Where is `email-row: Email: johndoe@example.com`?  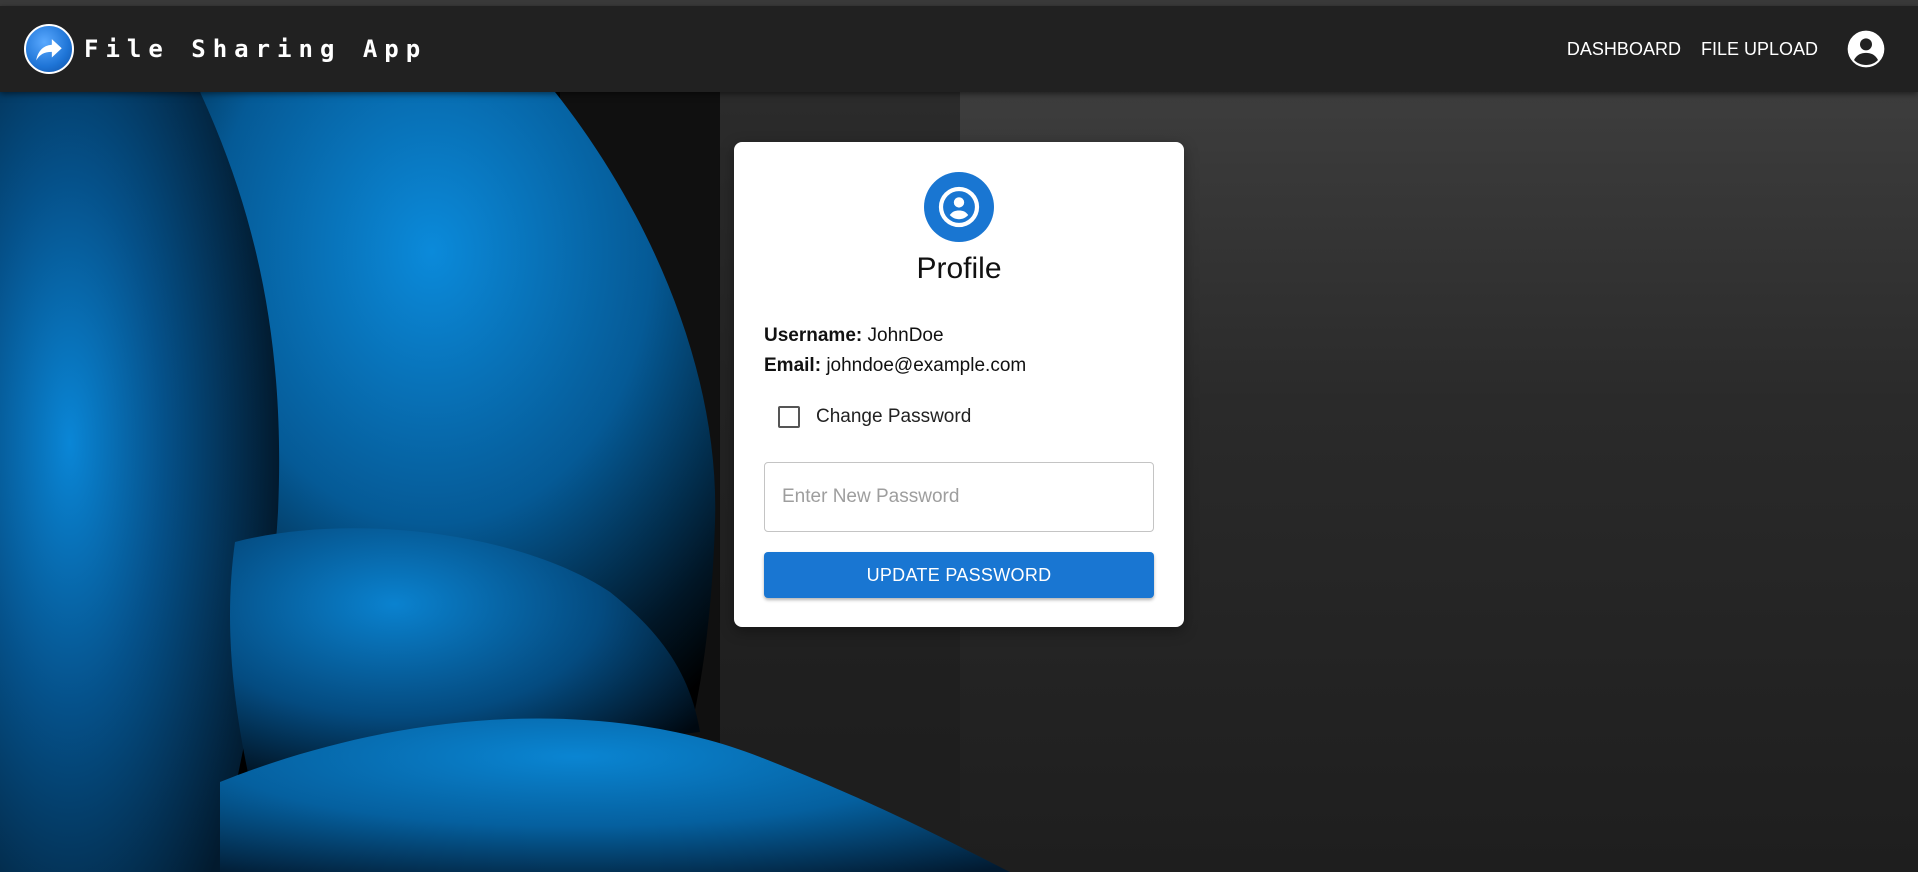 email-row: Email: johndoe@example.com is located at coordinates (895, 366).